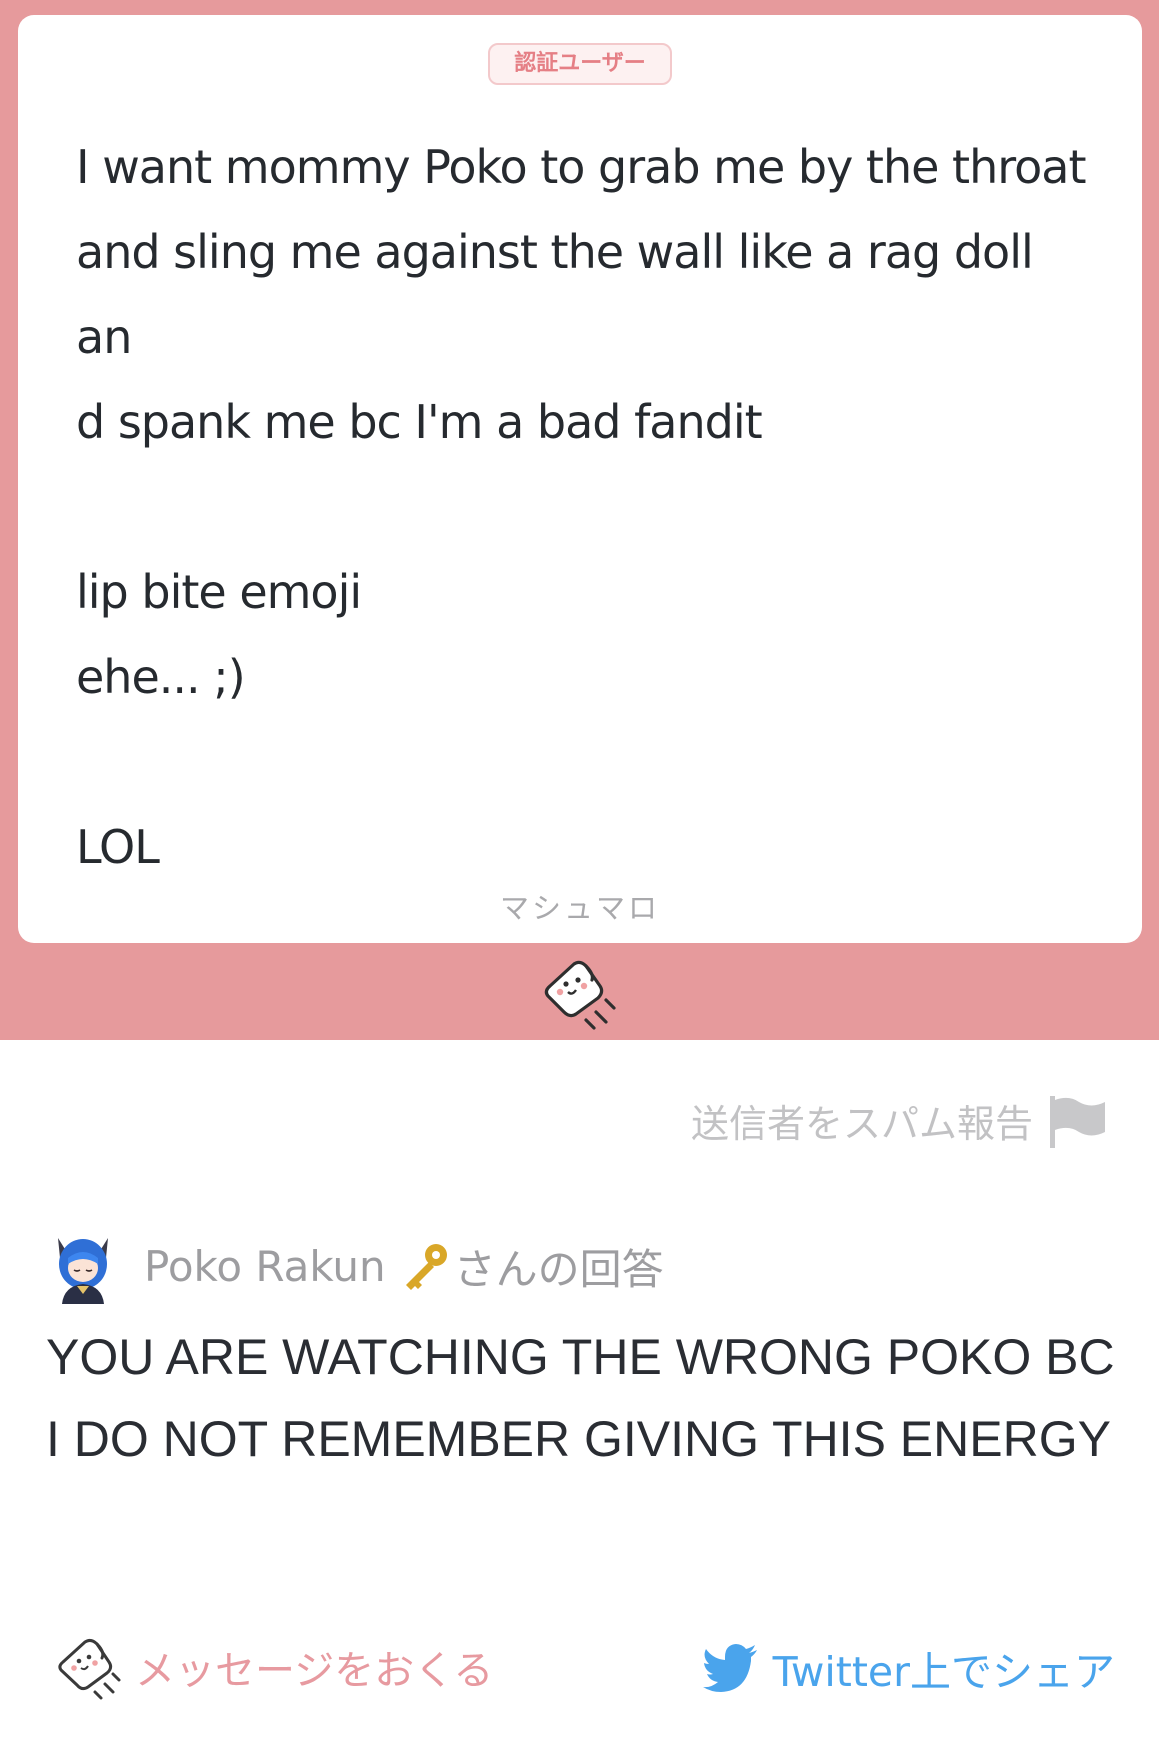 This screenshot has width=1159, height=1739. I want to click on send-message-link: メッセージをおくる, so click(274, 1667).